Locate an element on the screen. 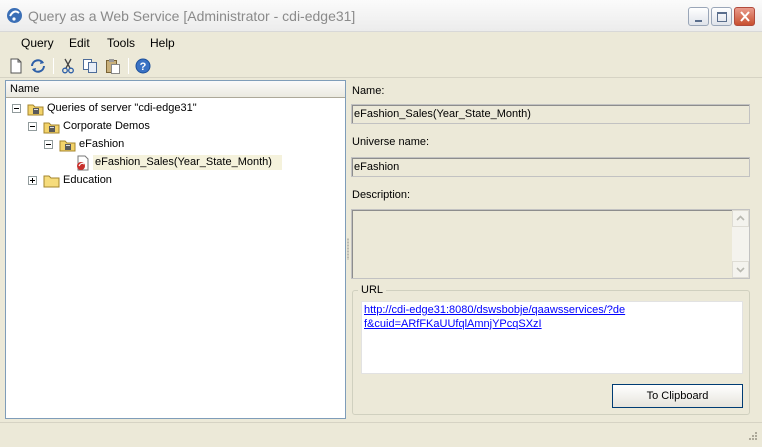 Image resolution: width=762 pixels, height=447 pixels. menu-edit: Edit is located at coordinates (79, 43).